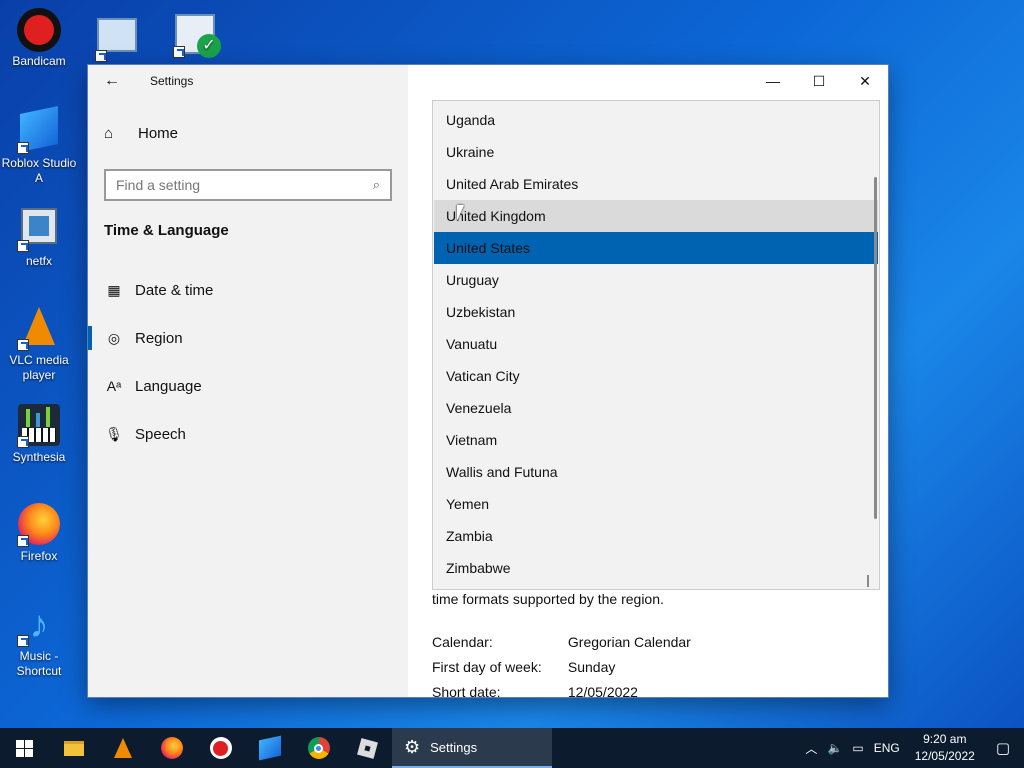  Describe the element at coordinates (114, 386) in the screenshot. I see `language-icon: Aᵃ` at that location.